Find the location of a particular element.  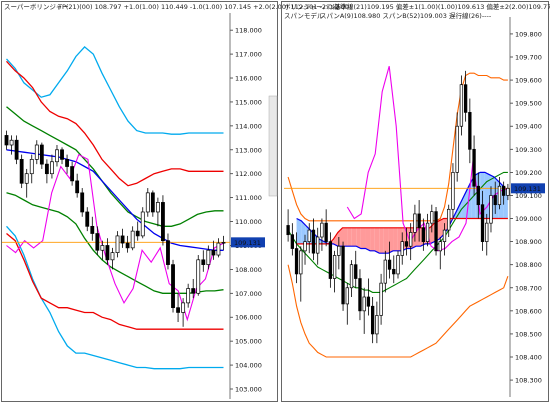

y-tick-label: 110.000 is located at coordinates (248, 222).